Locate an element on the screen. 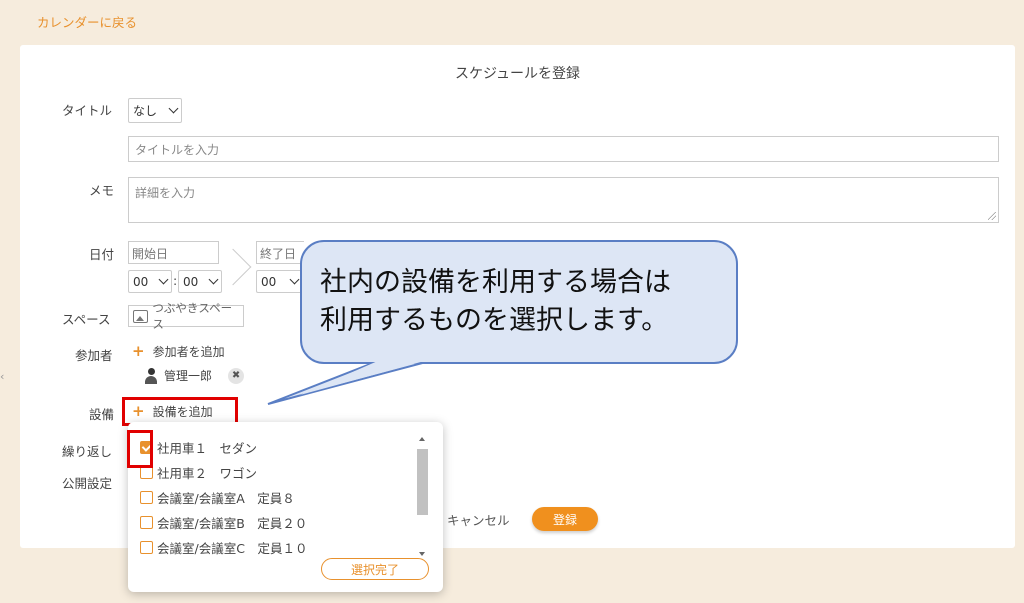 This screenshot has width=1024, height=603. title-label: タイトル is located at coordinates (87, 110).